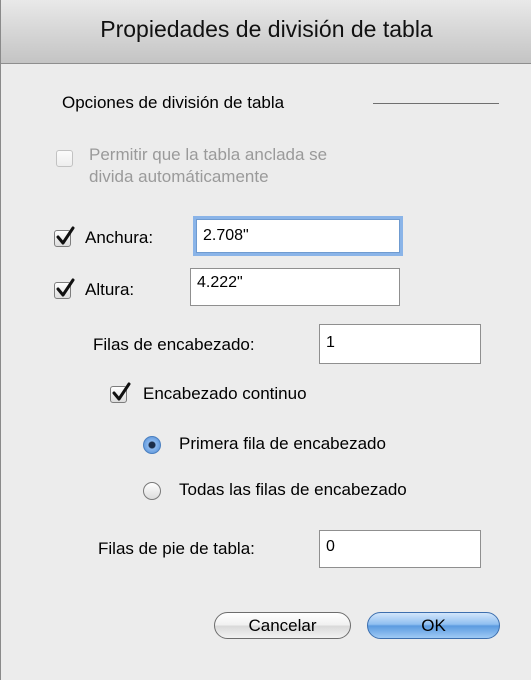 The image size is (531, 680). I want to click on height-checkbox, so click(64, 288).